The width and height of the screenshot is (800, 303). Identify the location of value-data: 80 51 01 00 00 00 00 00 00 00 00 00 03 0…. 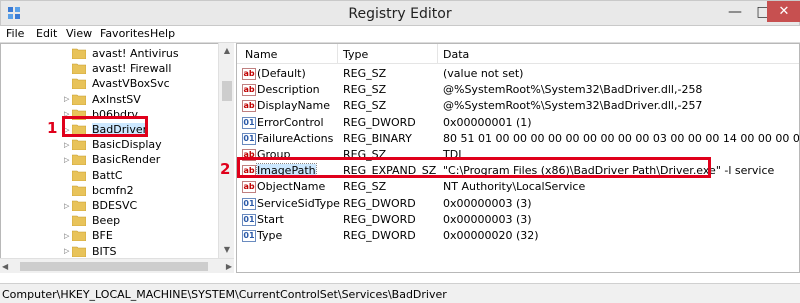
(621, 138).